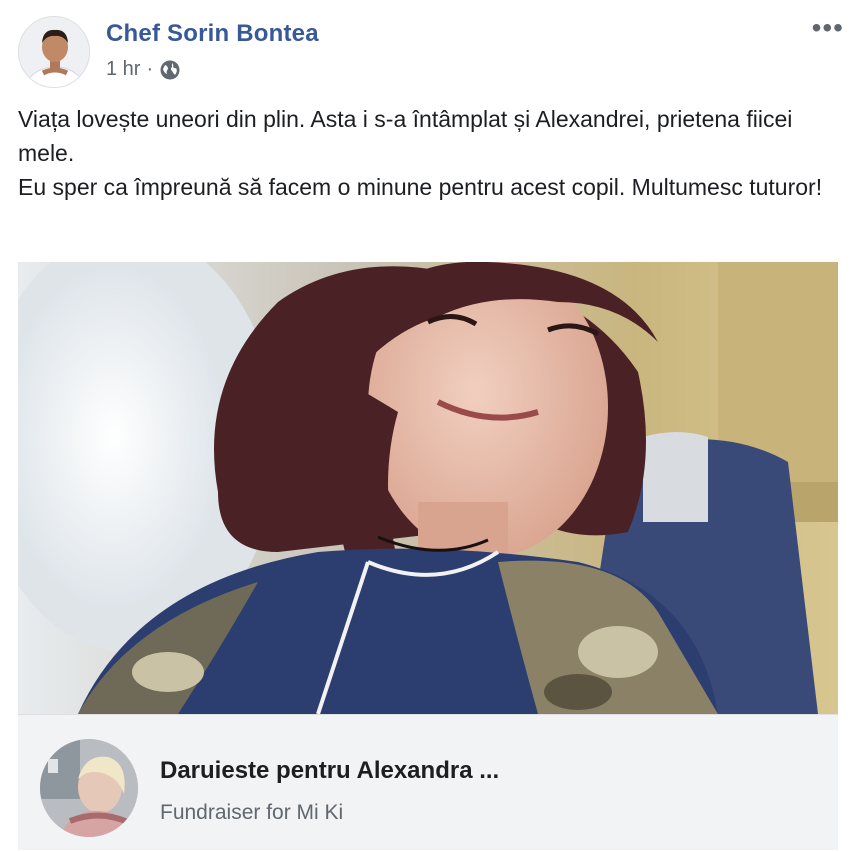  What do you see at coordinates (170, 70) in the screenshot?
I see `globe-icon` at bounding box center [170, 70].